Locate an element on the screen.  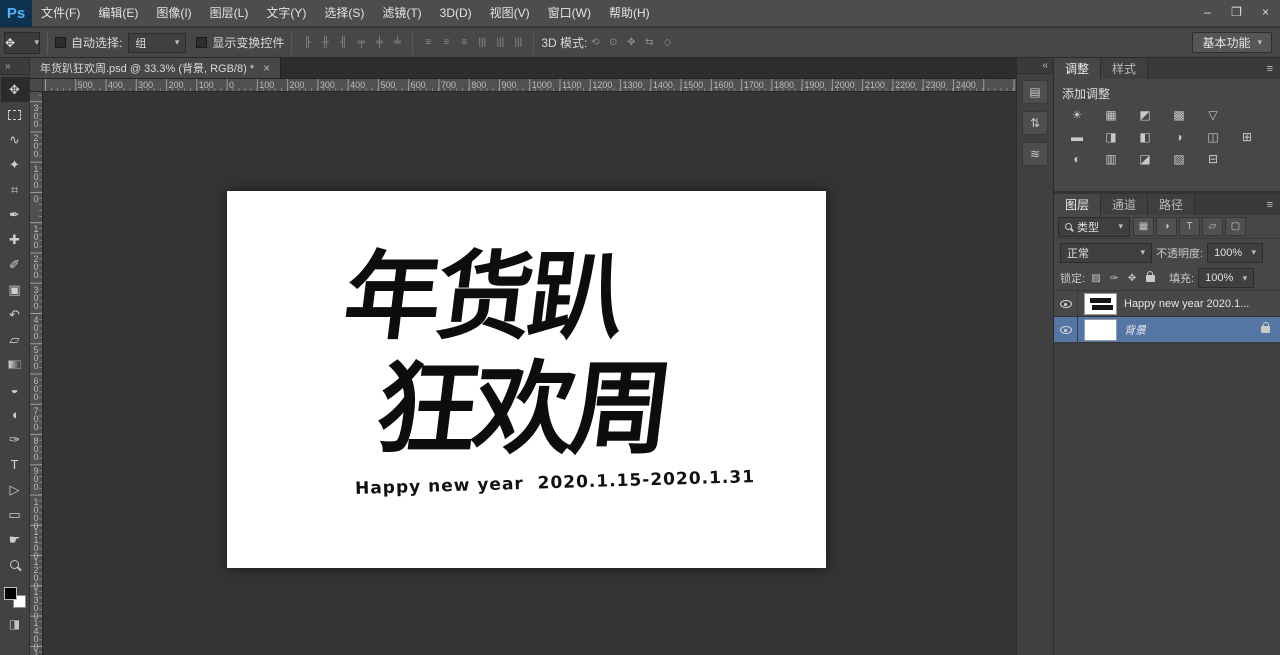
align-left-edges-icon: ╟ is located at coordinates (307, 43).